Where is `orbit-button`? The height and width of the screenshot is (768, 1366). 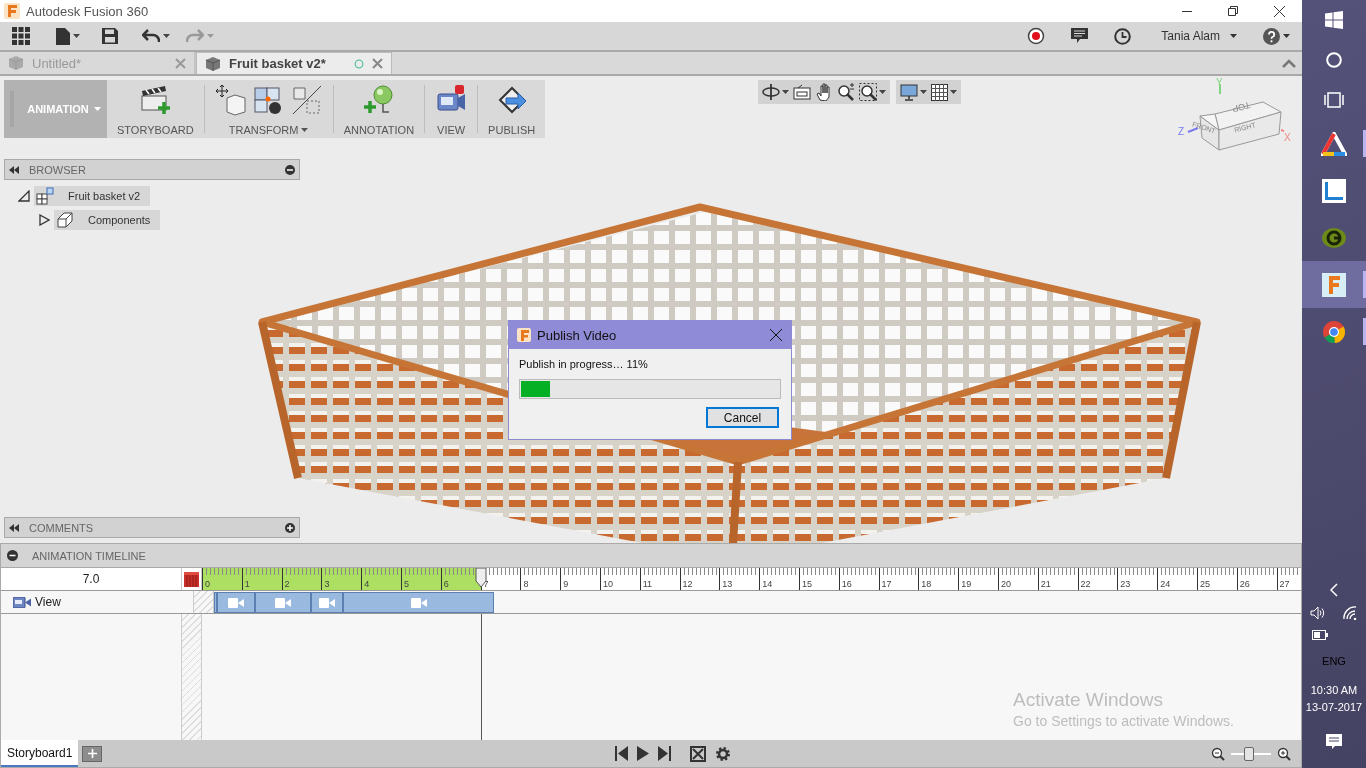
orbit-button is located at coordinates (776, 92).